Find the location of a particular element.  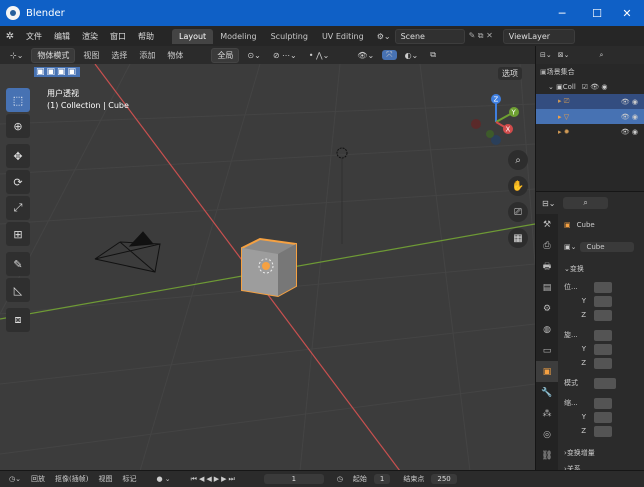

timeline-separator is located at coordinates (322, 470).